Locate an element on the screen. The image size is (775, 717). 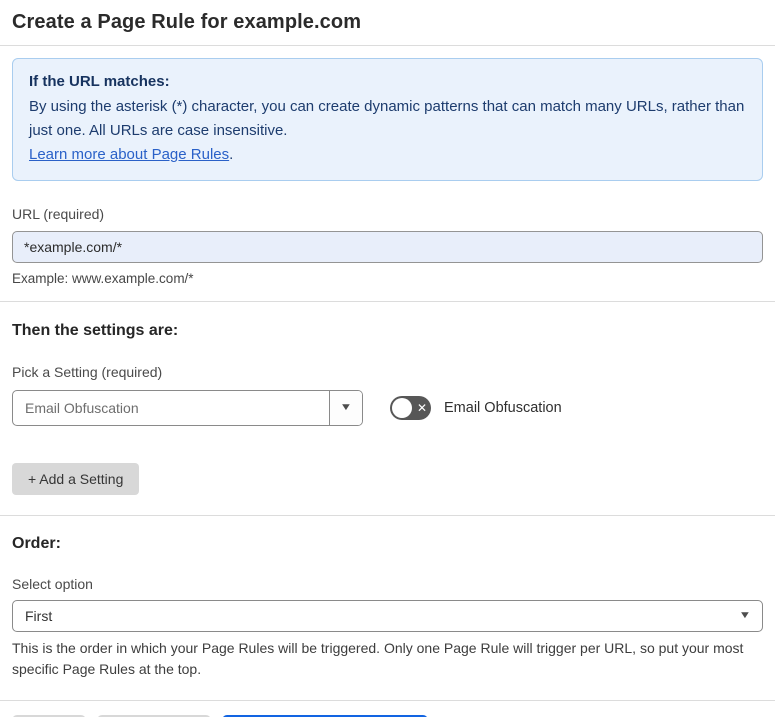
pick-setting-dropdown: Email Obfuscation ▼ is located at coordinates (187, 408).